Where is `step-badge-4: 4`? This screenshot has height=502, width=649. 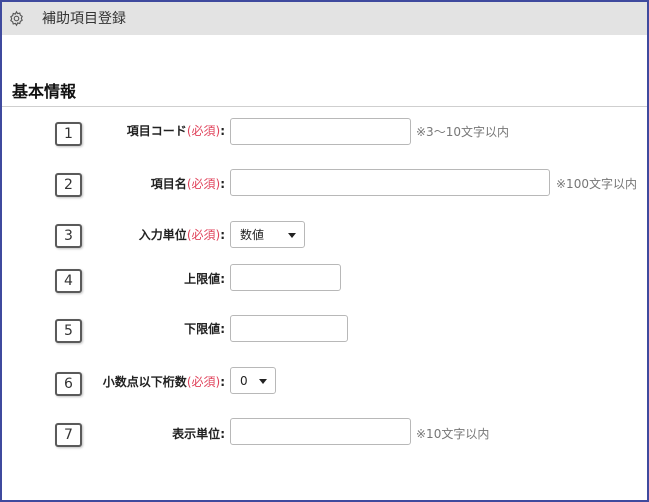 step-badge-4: 4 is located at coordinates (68, 281).